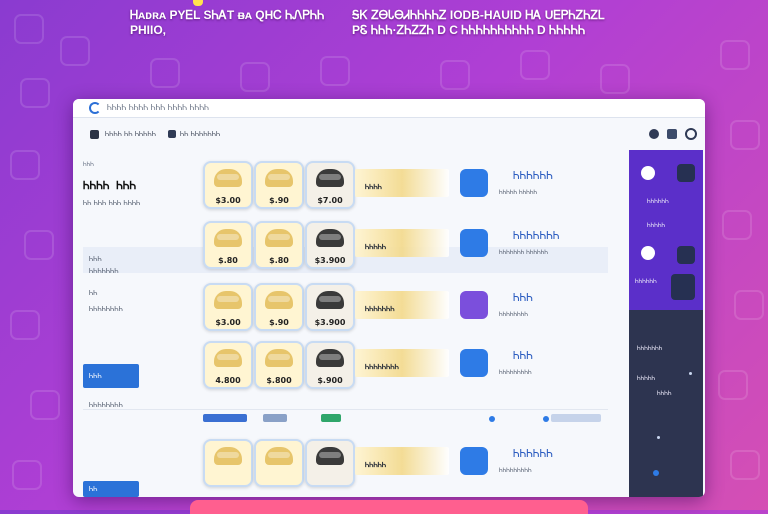 This screenshot has height=514, width=768. I want to click on status-dot, so click(546, 419).